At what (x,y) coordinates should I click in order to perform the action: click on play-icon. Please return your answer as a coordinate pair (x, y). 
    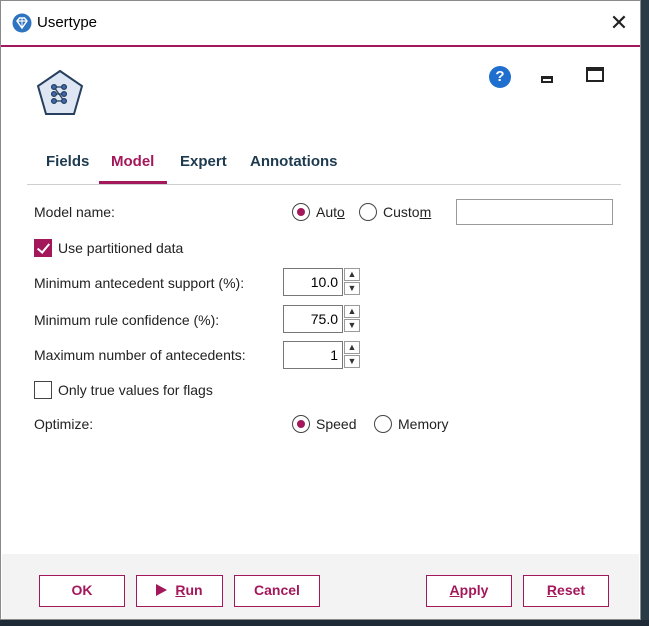
    Looking at the image, I should click on (162, 590).